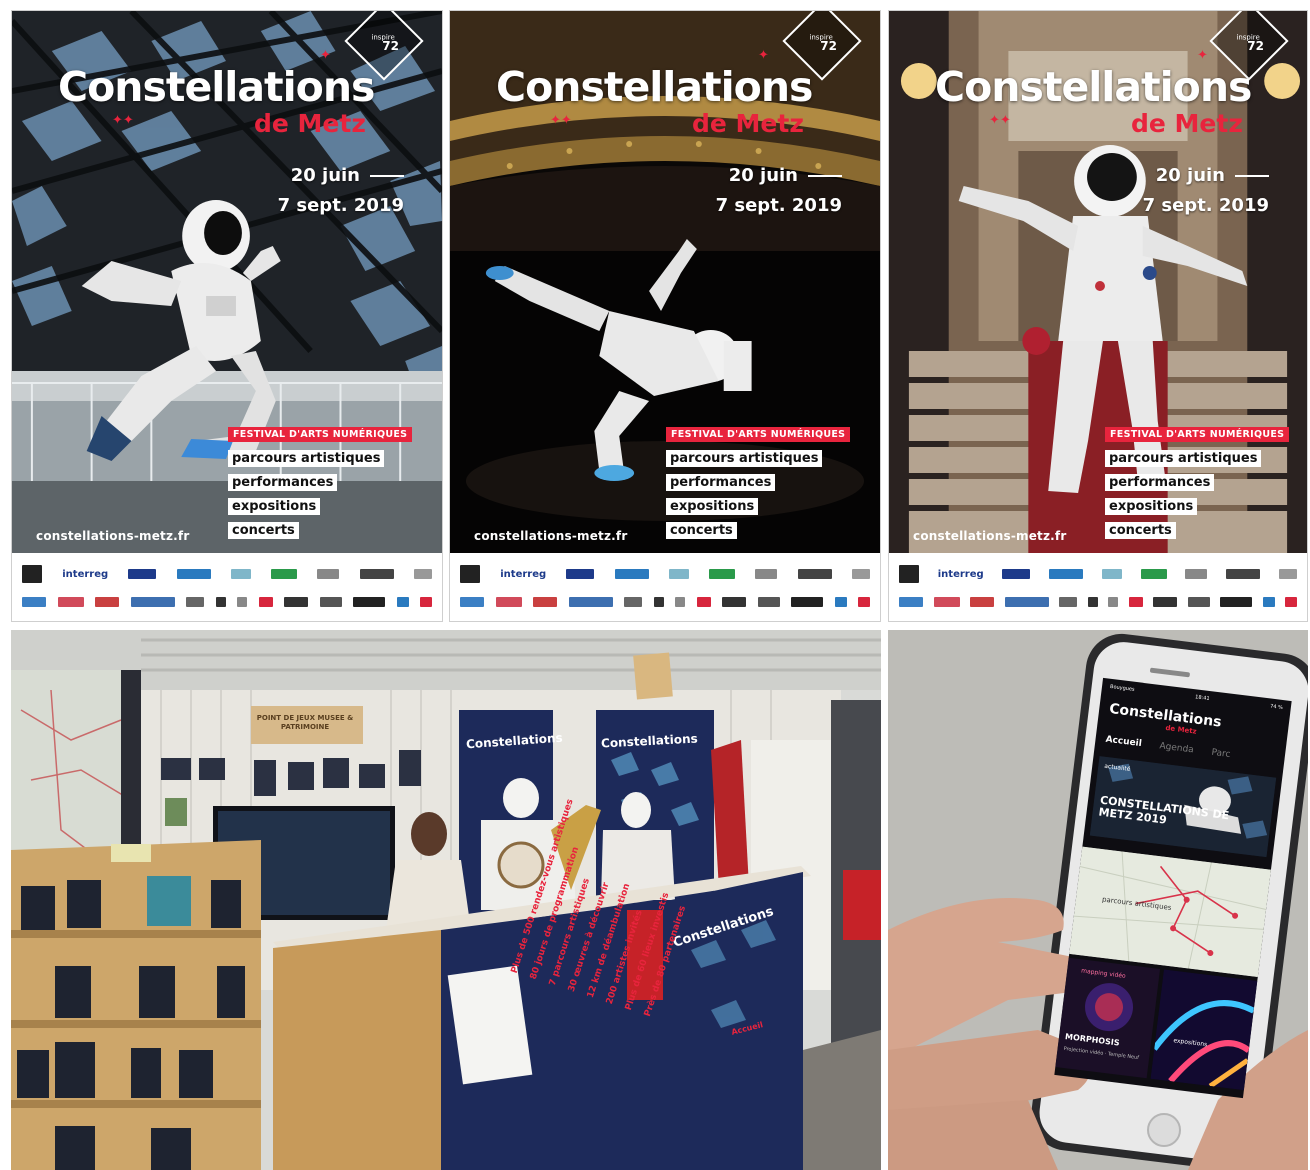  Describe the element at coordinates (193, 574) in the screenshot. I see `grand-est-logo-icon` at that location.